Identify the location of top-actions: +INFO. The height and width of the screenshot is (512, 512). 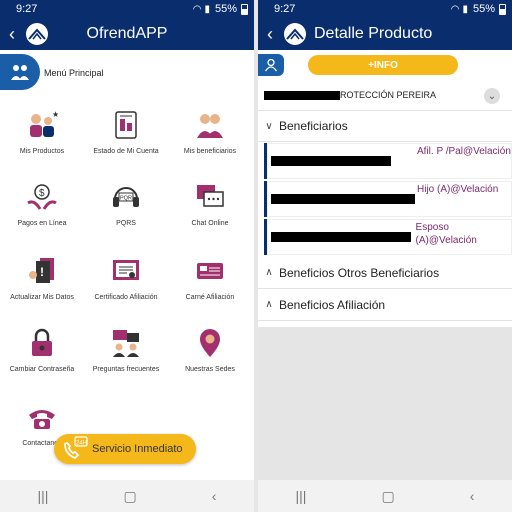
(385, 65).